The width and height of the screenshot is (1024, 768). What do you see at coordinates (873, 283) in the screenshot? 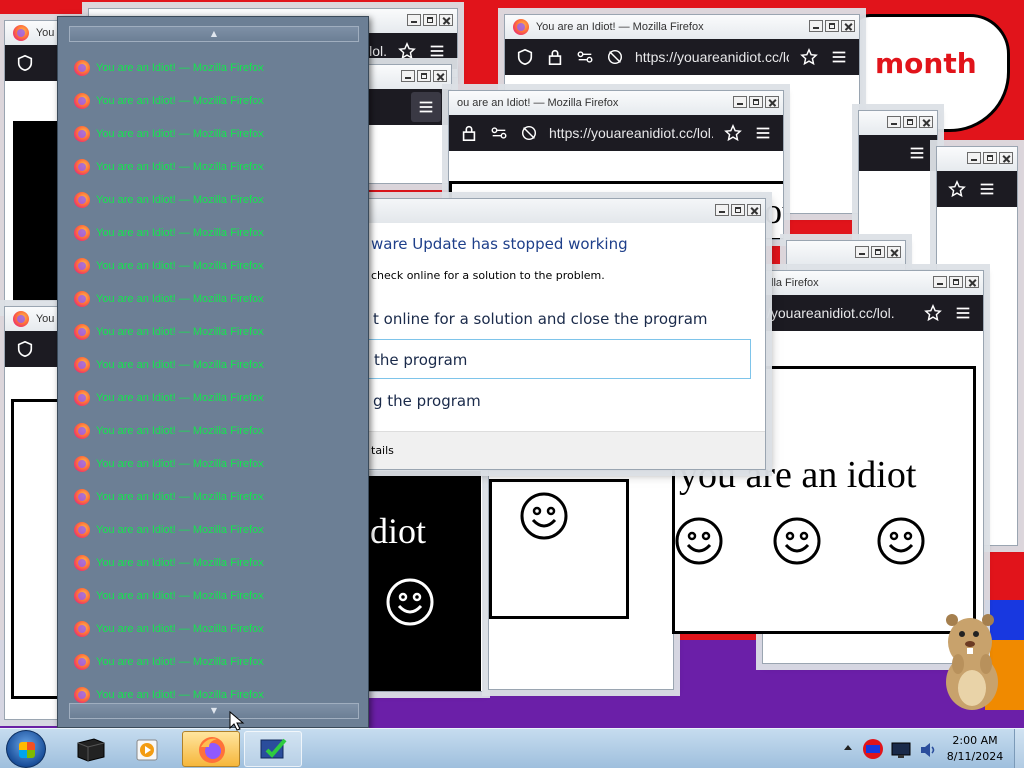
I see `window-titlebar: lla Firefox` at bounding box center [873, 283].